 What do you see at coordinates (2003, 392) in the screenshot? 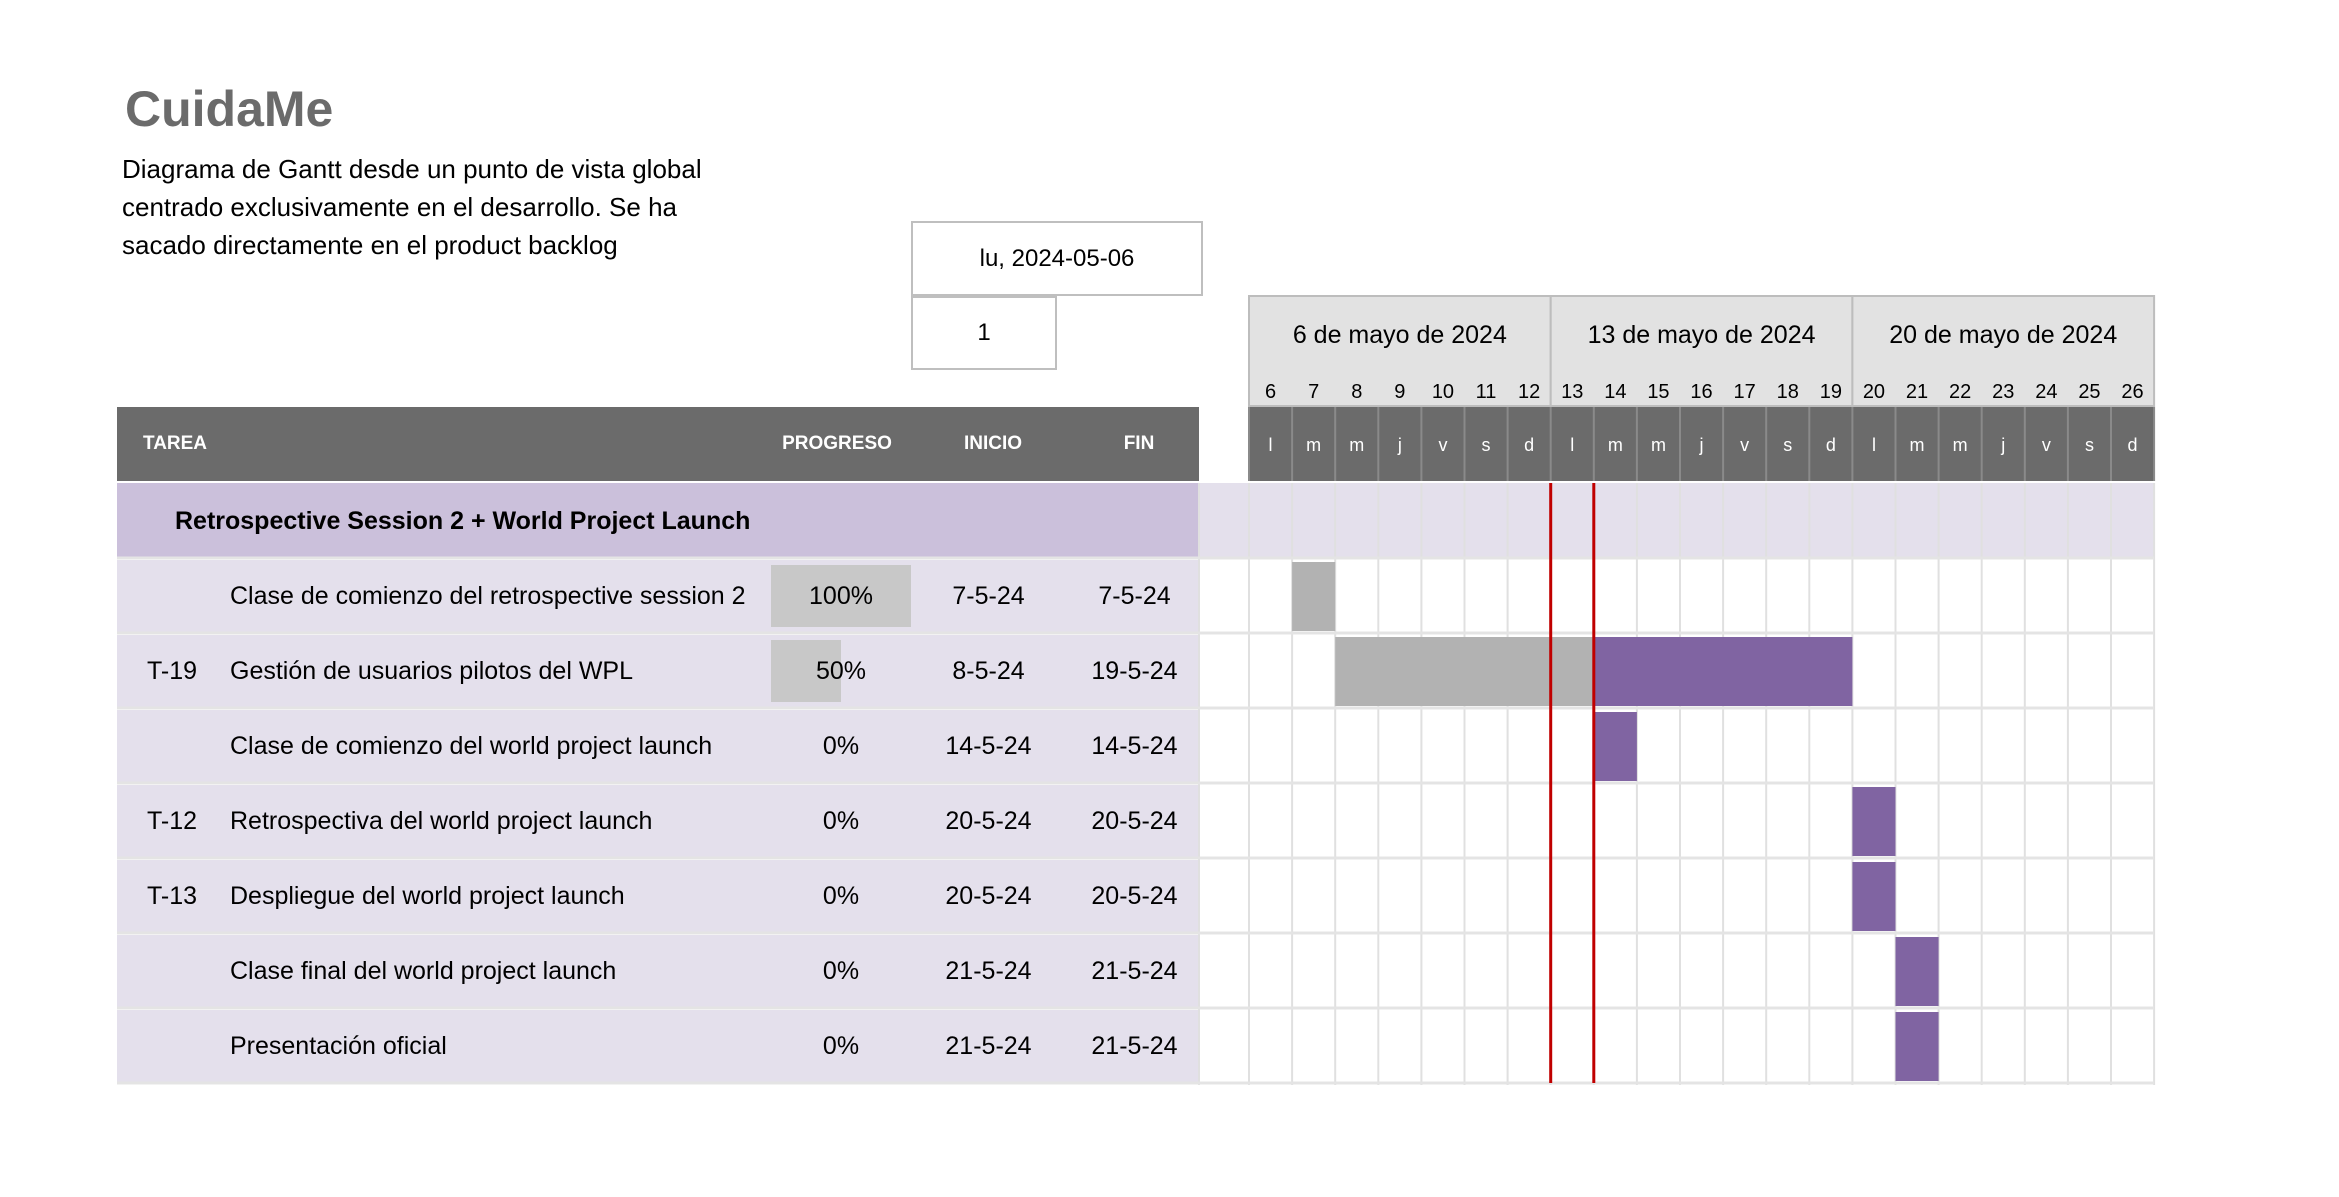
I see `day-number: 23` at bounding box center [2003, 392].